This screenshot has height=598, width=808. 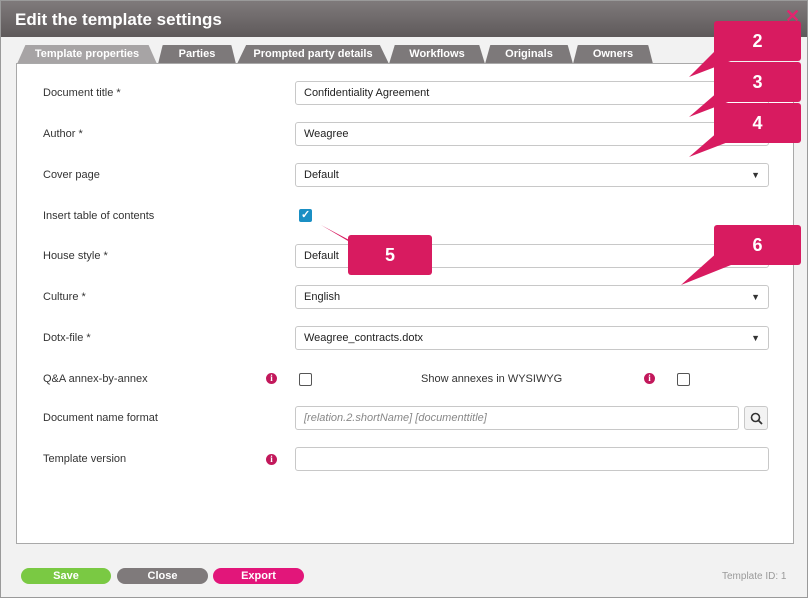 What do you see at coordinates (757, 82) in the screenshot?
I see `callout-3: 3` at bounding box center [757, 82].